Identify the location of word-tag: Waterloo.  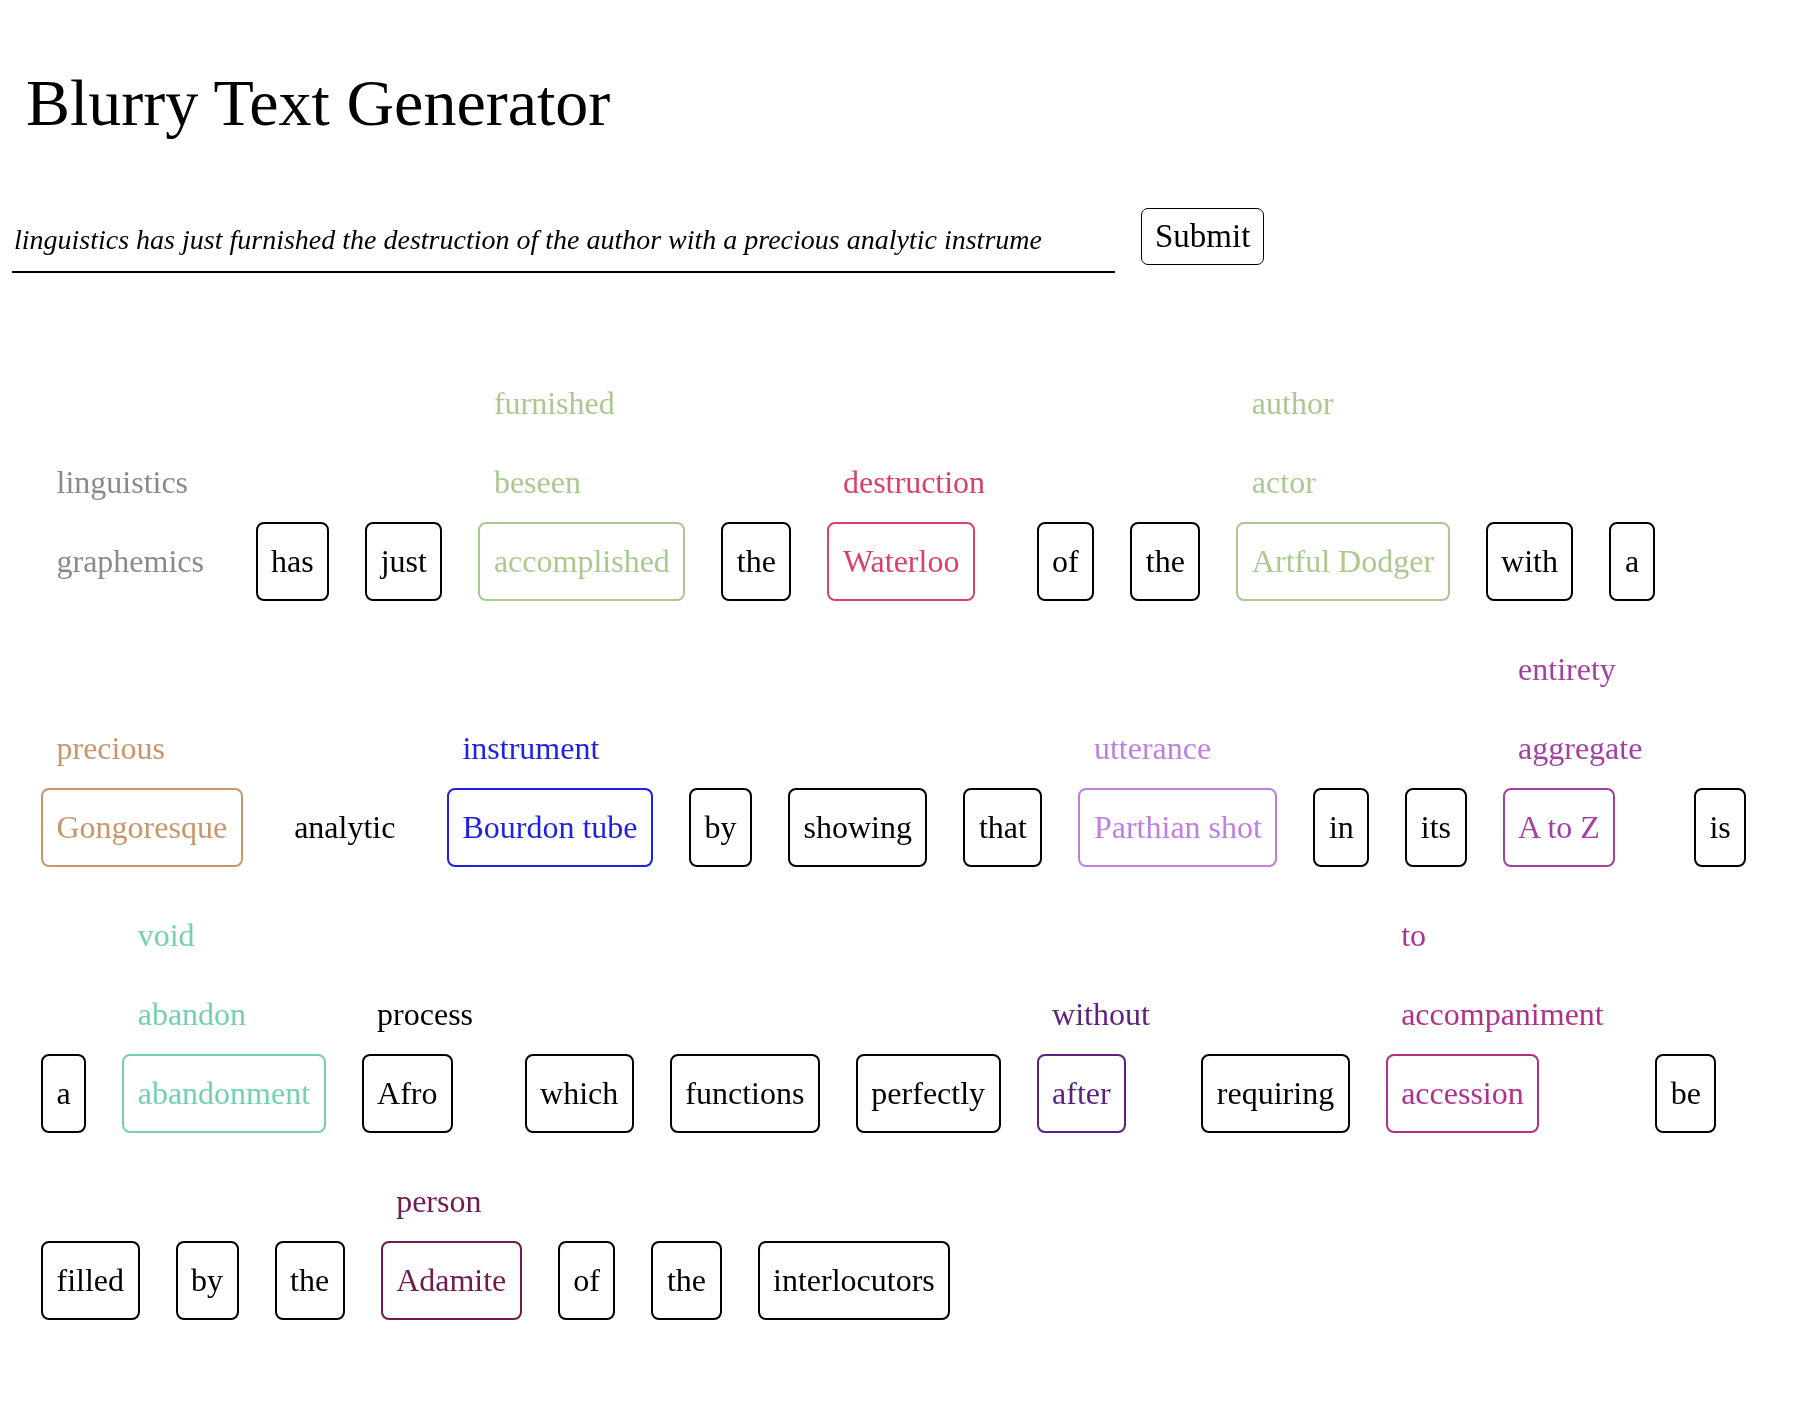
(901, 561).